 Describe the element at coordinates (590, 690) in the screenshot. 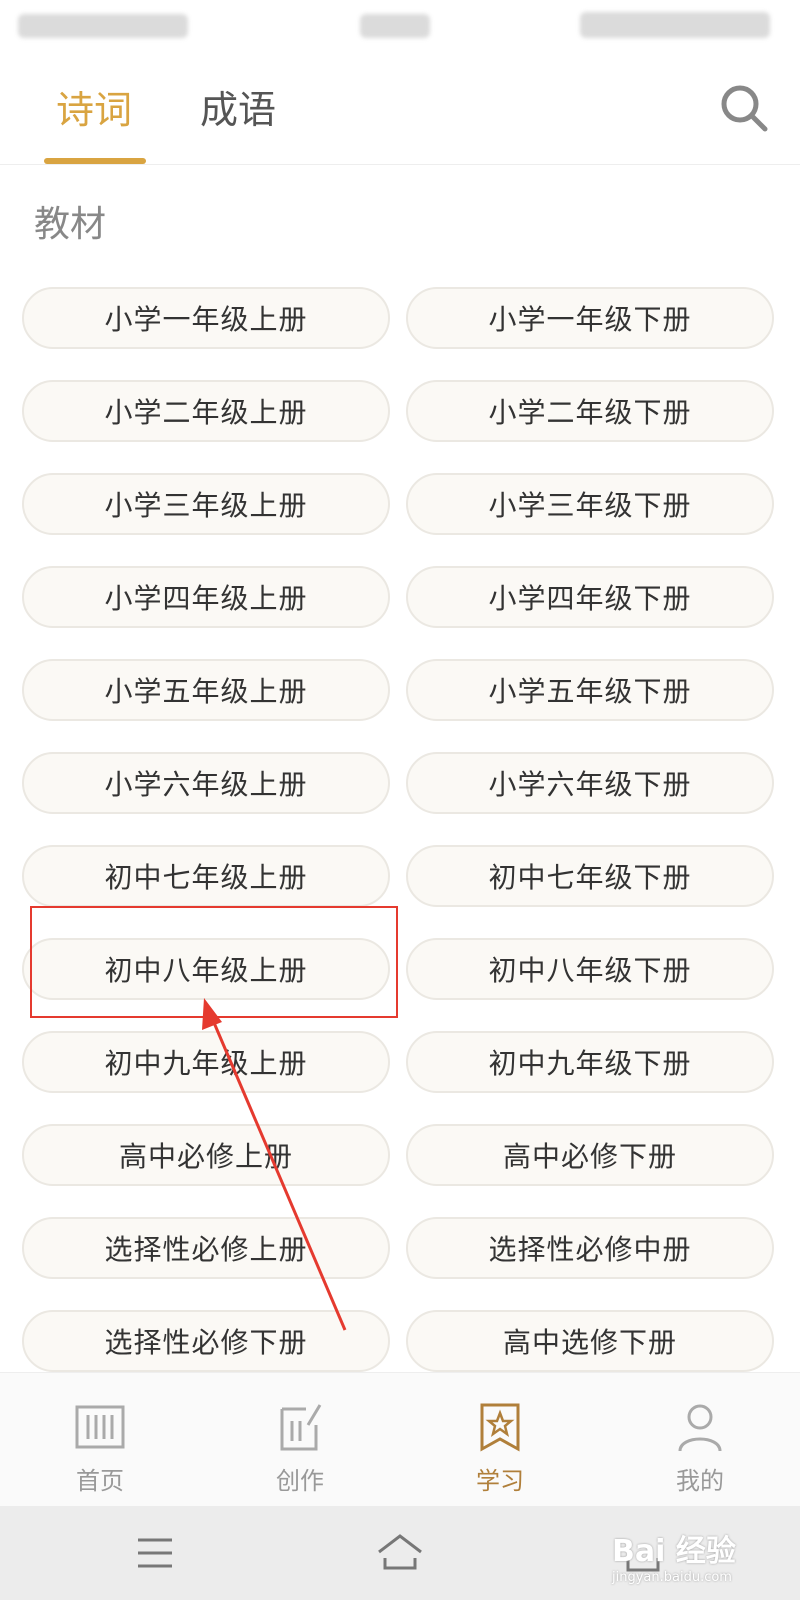

I see `book-button: 小学五年级下册` at that location.